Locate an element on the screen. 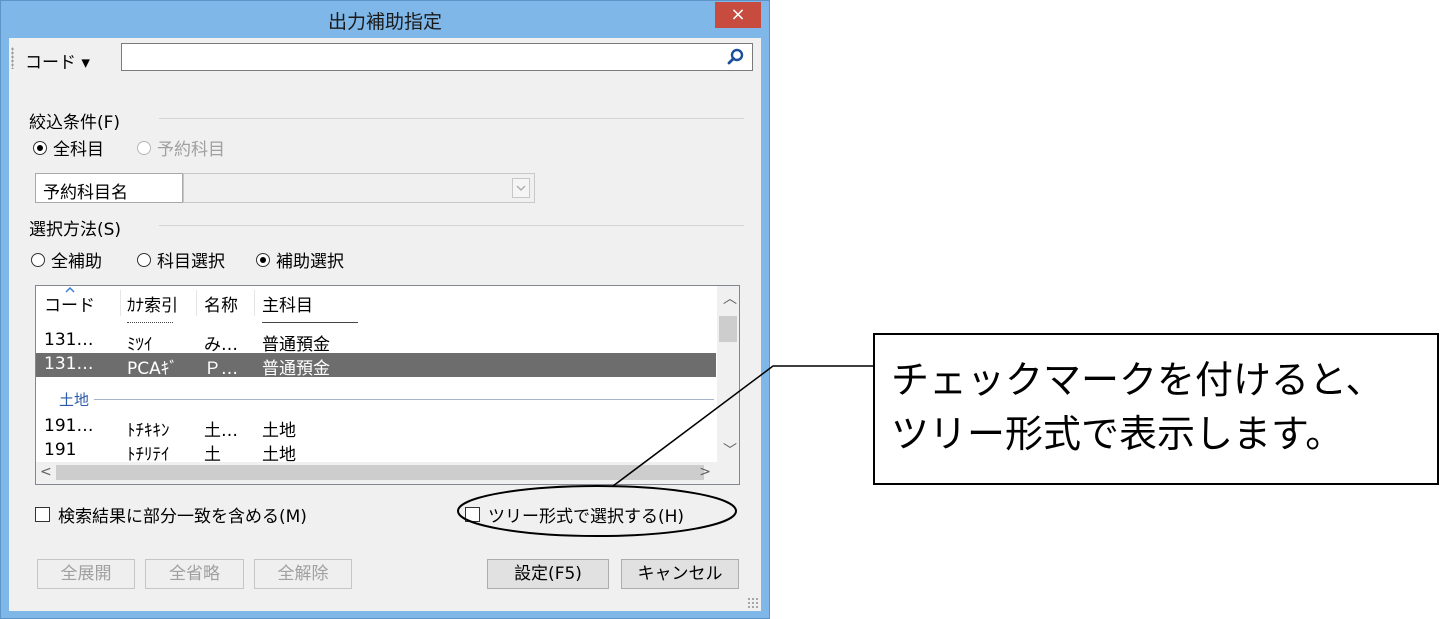 This screenshot has width=1446, height=619. callout-leader-line is located at coordinates (742, 426).